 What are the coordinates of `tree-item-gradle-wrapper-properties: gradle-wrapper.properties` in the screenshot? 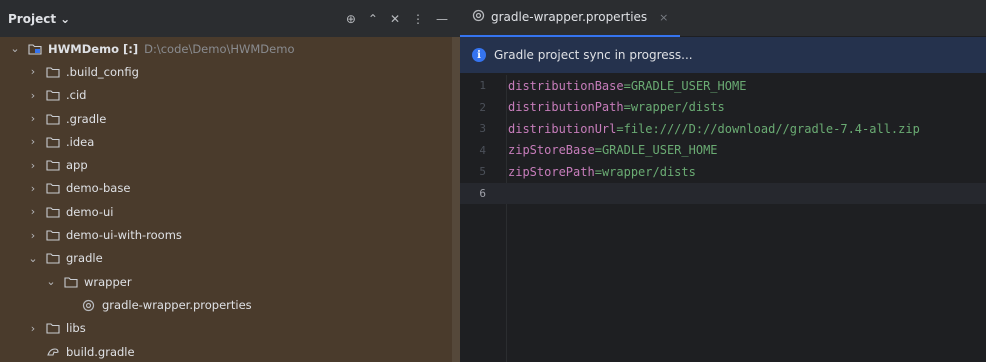 It's located at (226, 304).